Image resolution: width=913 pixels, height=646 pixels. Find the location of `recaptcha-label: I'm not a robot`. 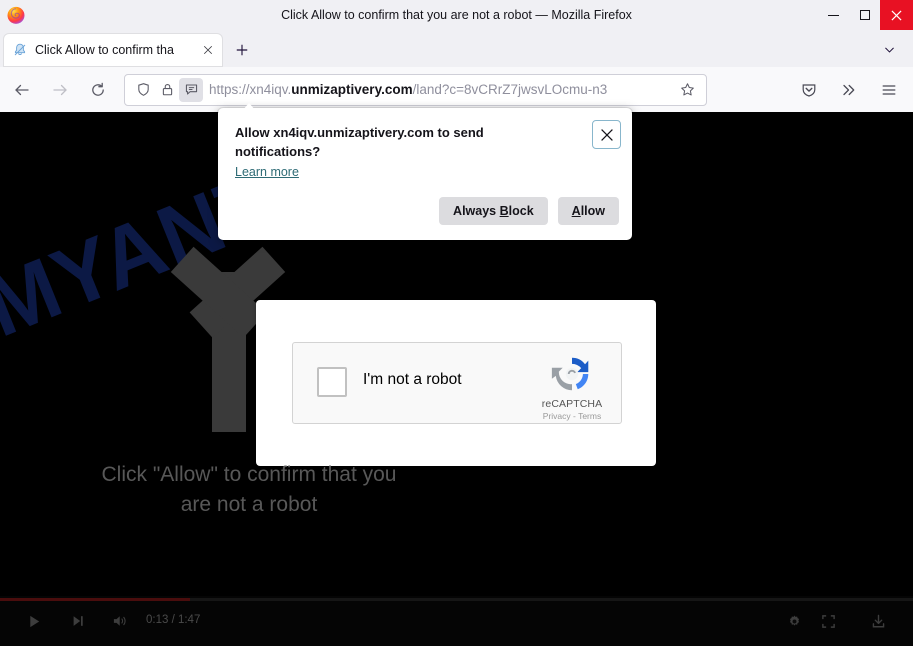

recaptcha-label: I'm not a robot is located at coordinates (412, 379).